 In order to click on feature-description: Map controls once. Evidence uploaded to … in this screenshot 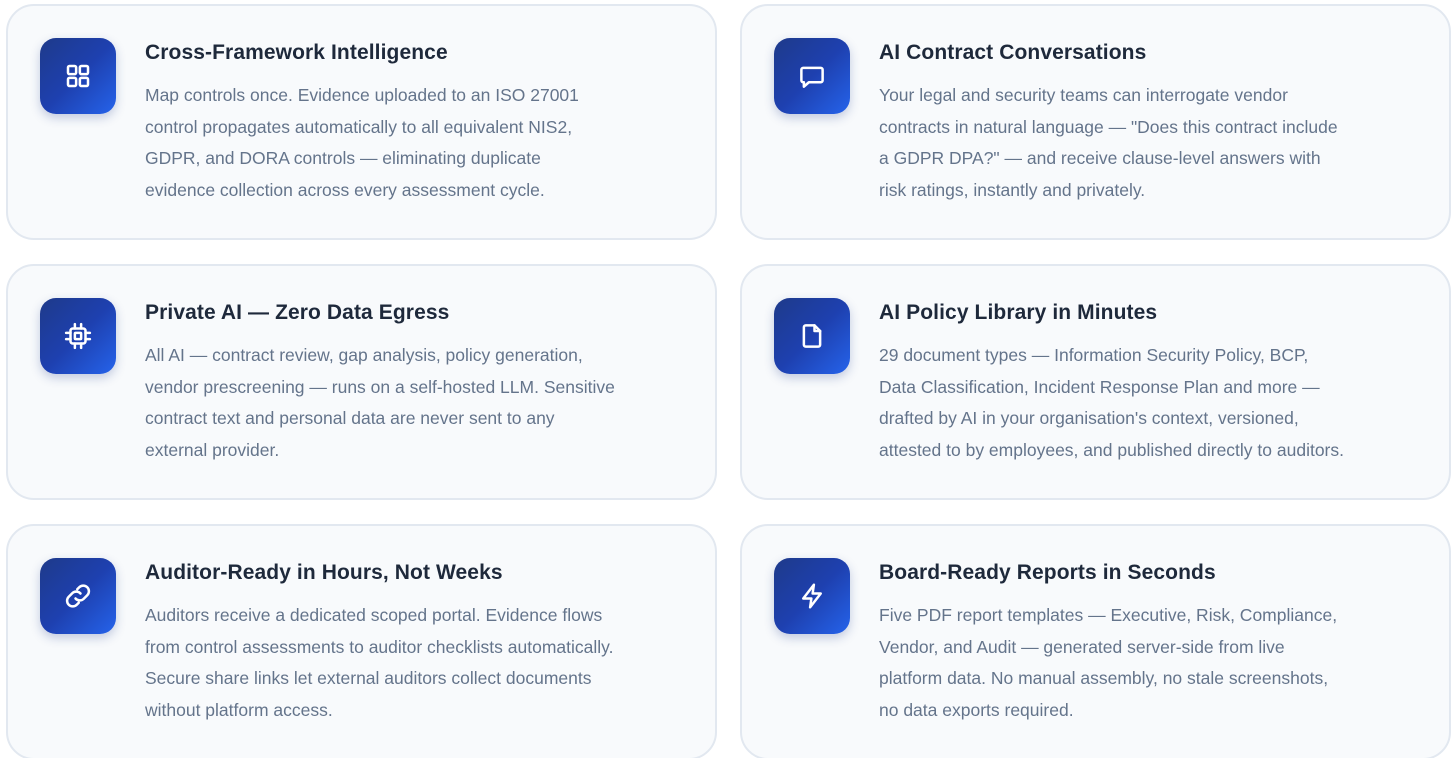, I will do `click(362, 142)`.